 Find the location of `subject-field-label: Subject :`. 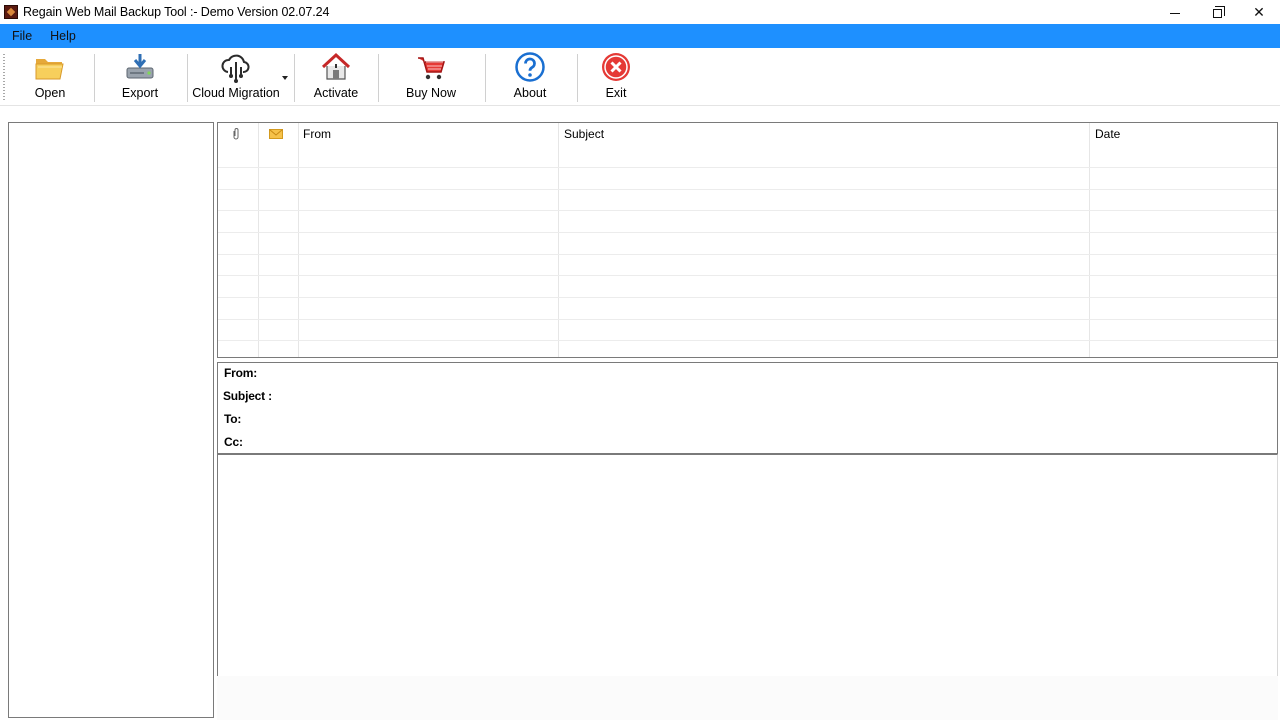

subject-field-label: Subject : is located at coordinates (247, 396).